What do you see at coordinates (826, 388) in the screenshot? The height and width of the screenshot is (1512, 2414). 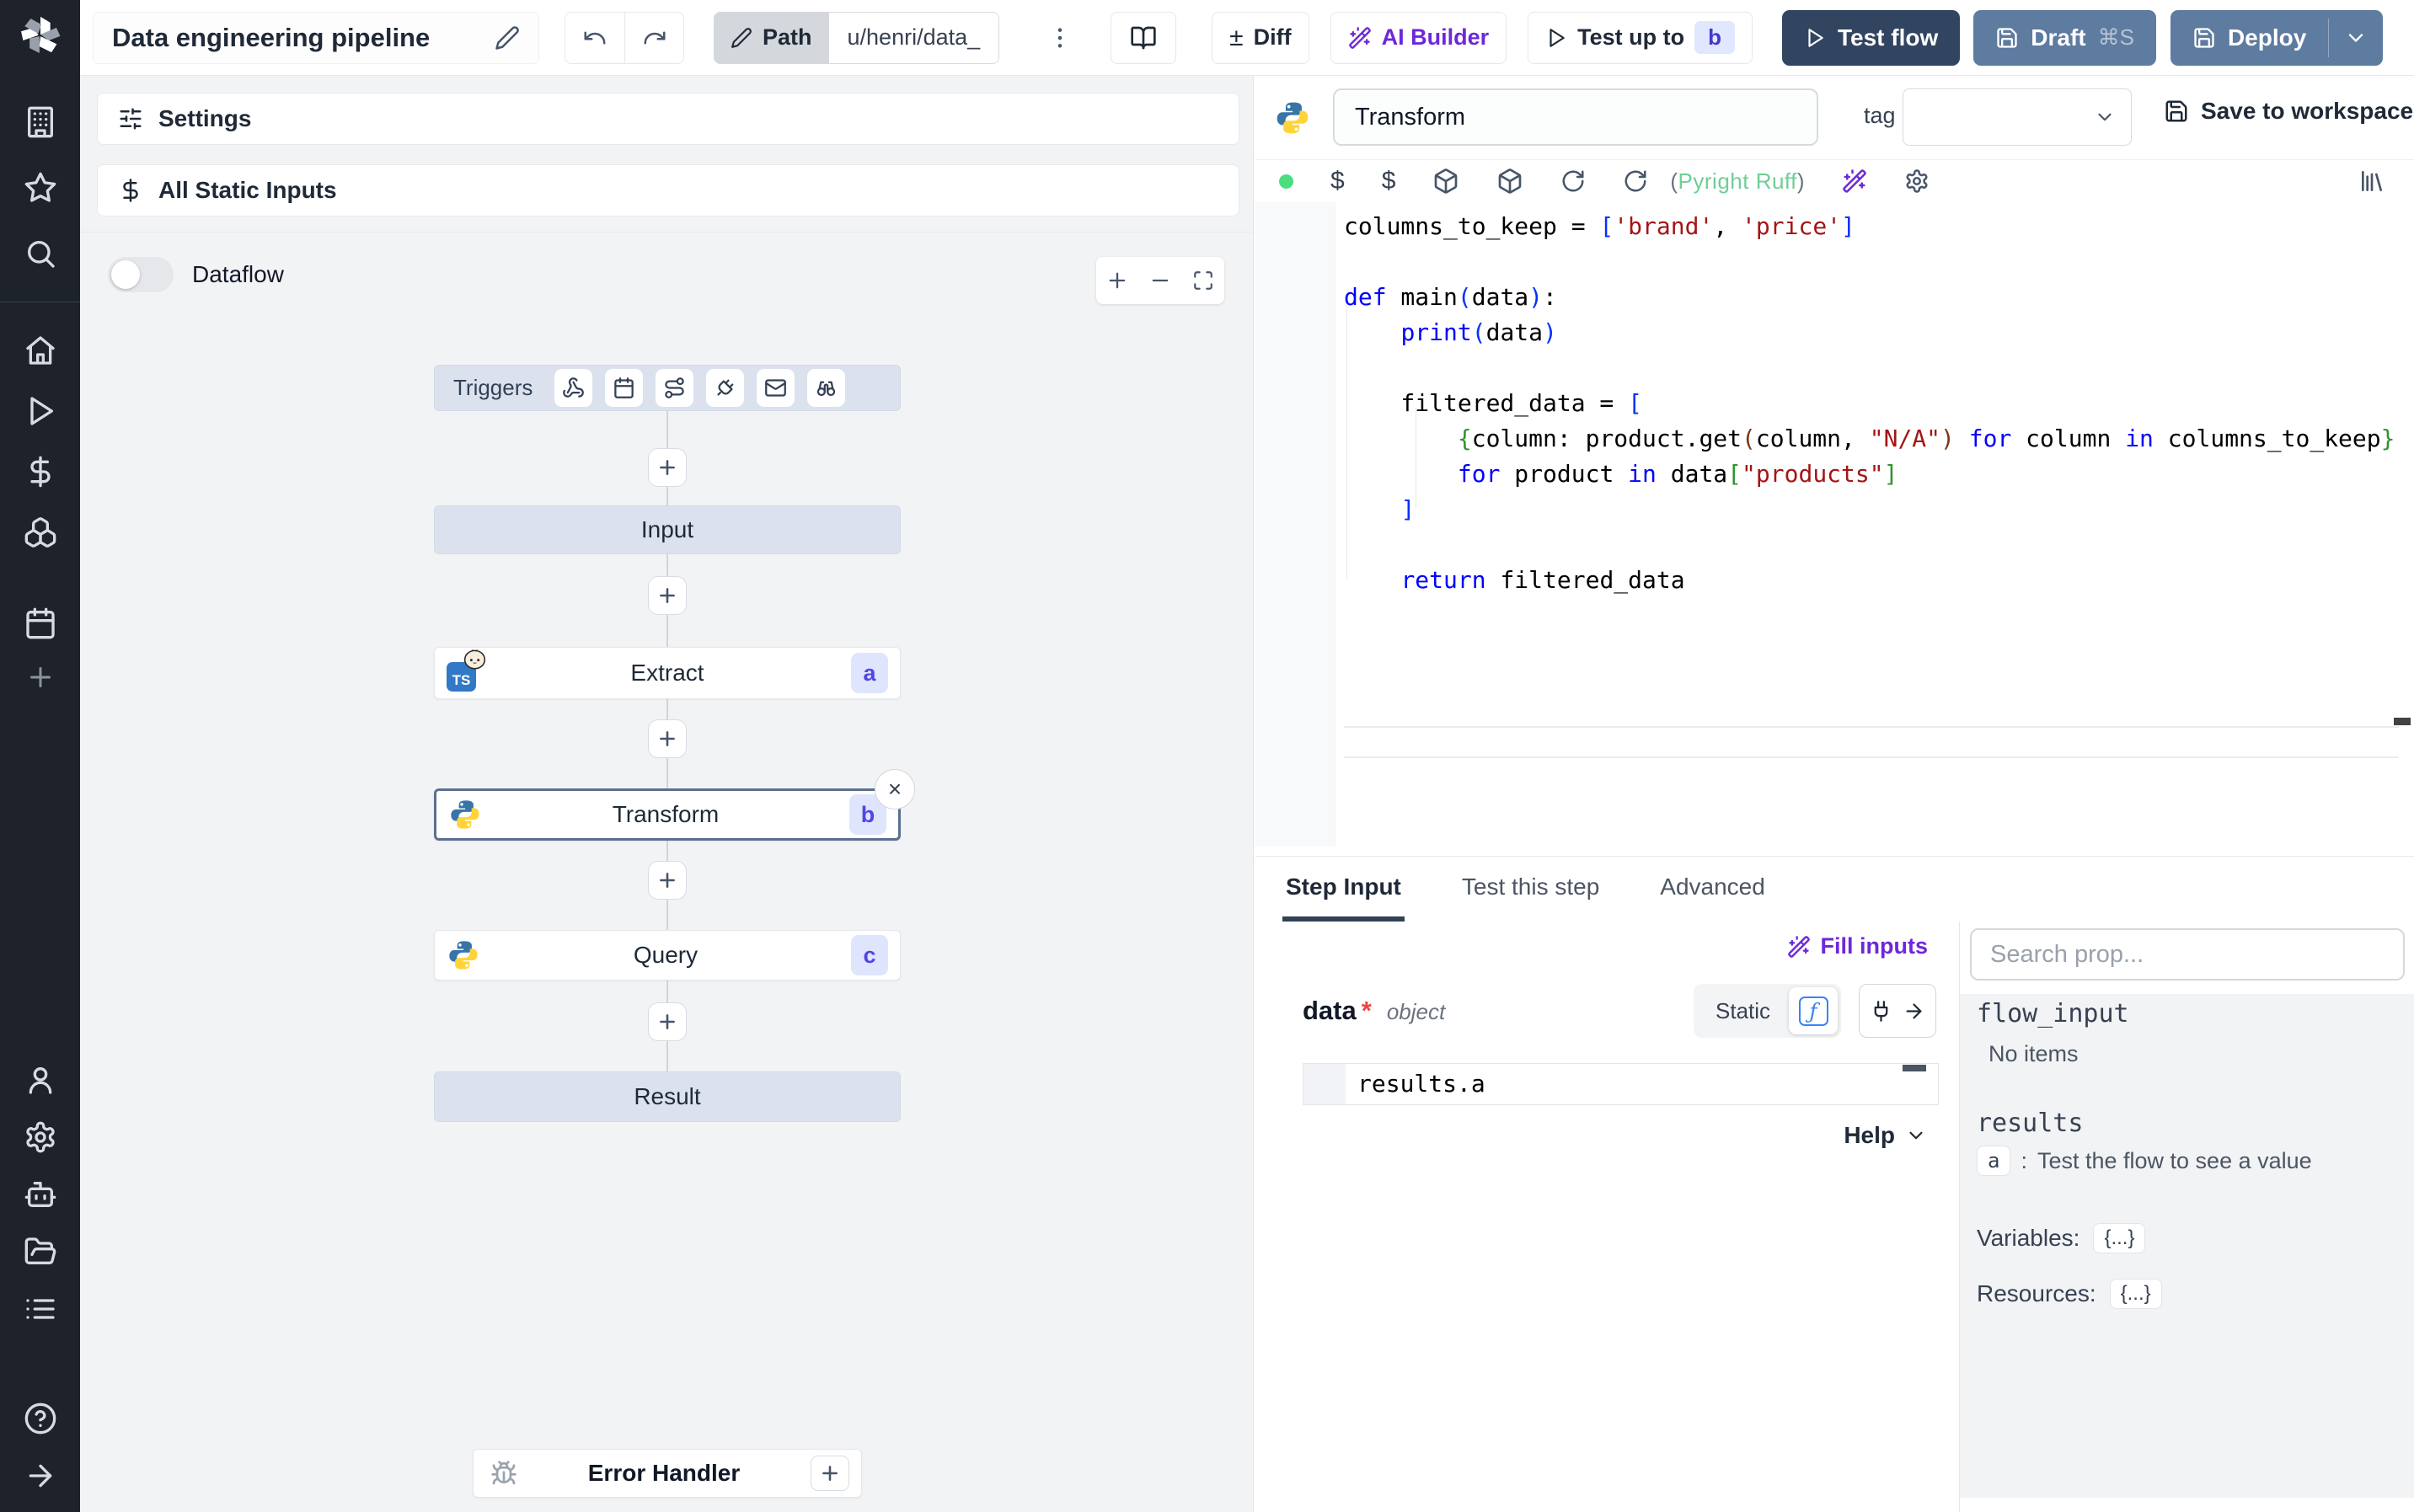 I see `trigger-watch-binoculars-icon` at bounding box center [826, 388].